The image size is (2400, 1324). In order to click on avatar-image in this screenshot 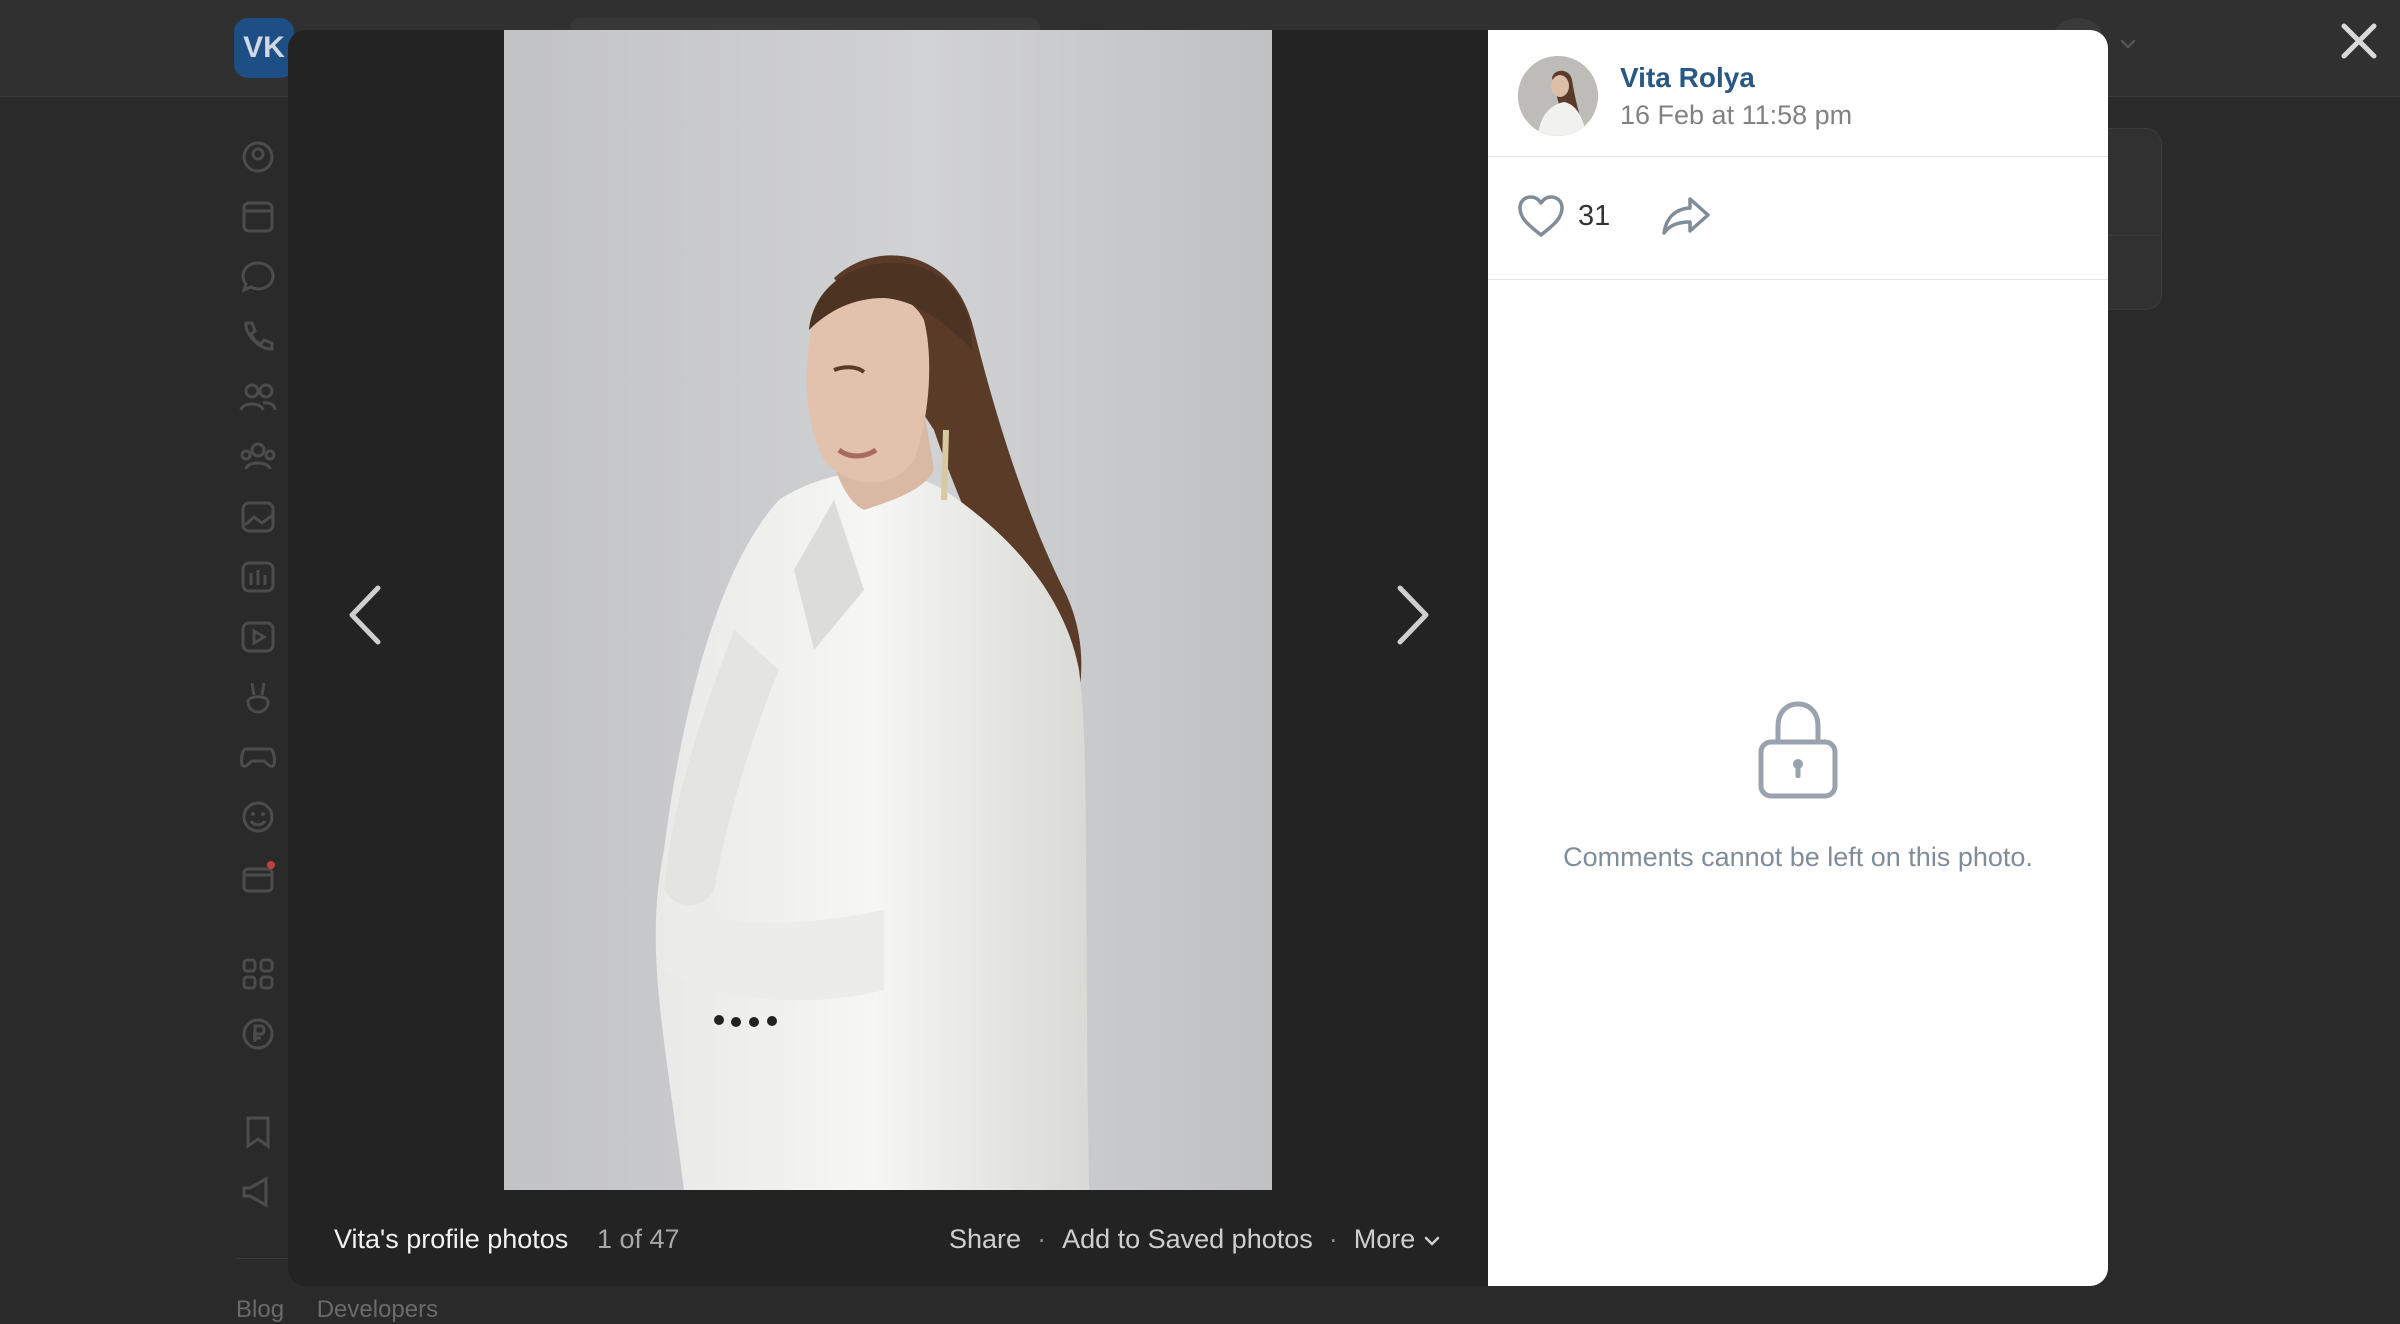, I will do `click(1558, 96)`.